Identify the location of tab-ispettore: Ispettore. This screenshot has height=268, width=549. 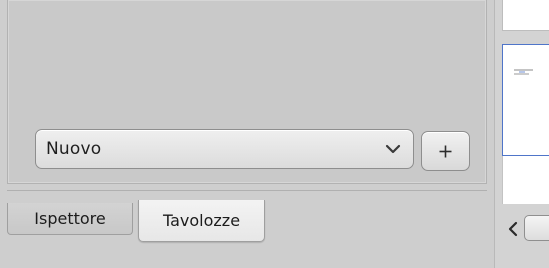
(70, 219).